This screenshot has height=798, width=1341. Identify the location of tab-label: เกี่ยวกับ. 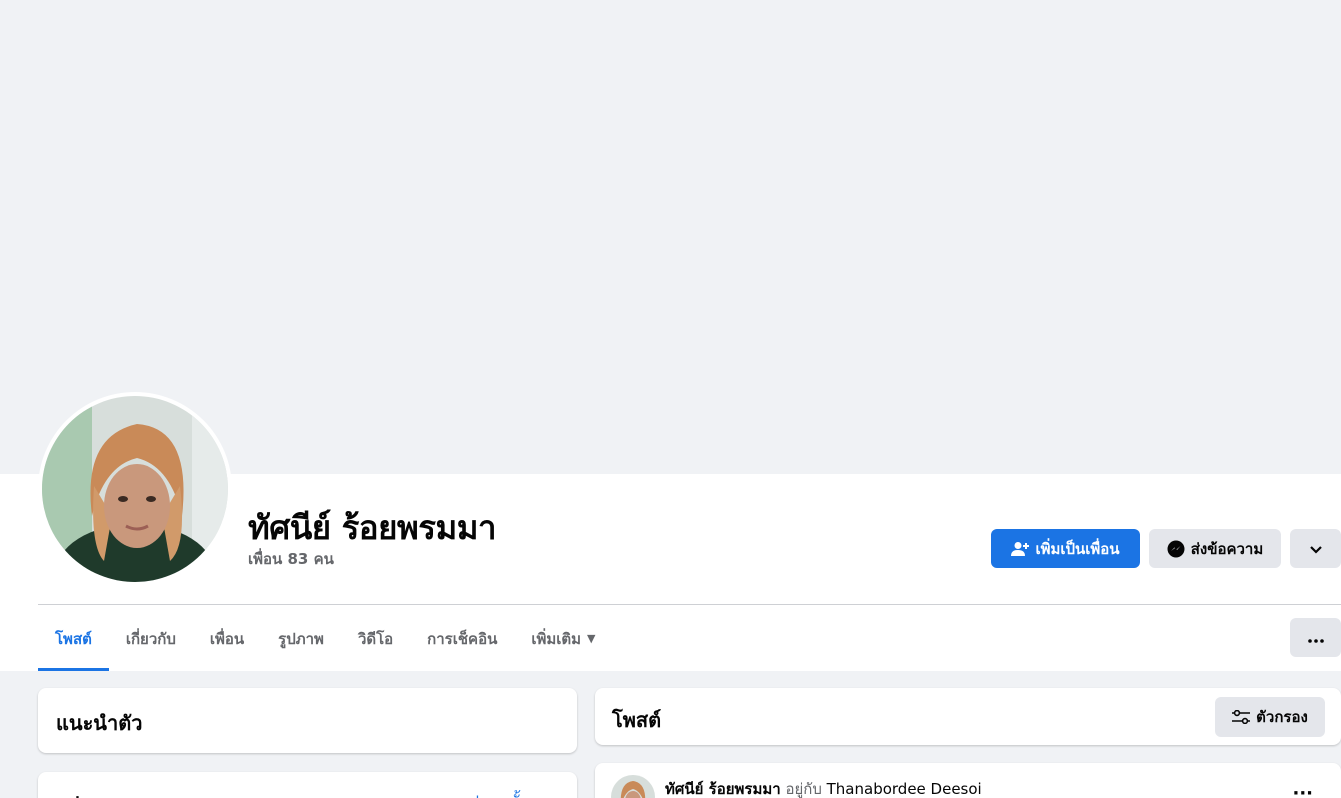
(150, 638).